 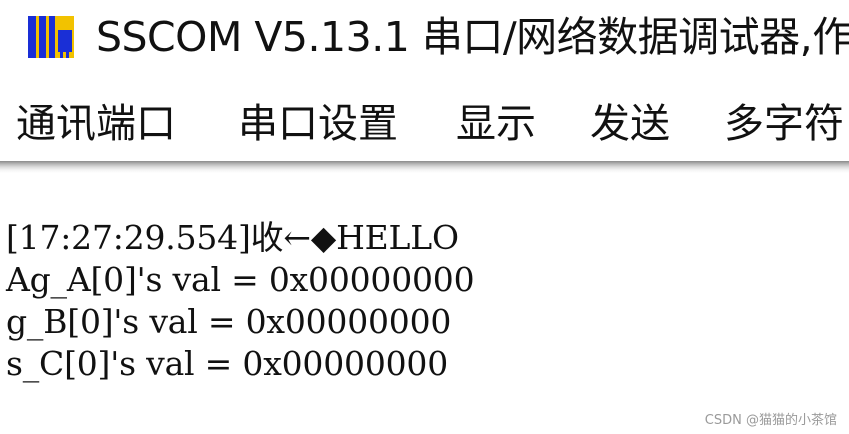 What do you see at coordinates (96, 124) in the screenshot?
I see `menu-comm-port: 通讯端口` at bounding box center [96, 124].